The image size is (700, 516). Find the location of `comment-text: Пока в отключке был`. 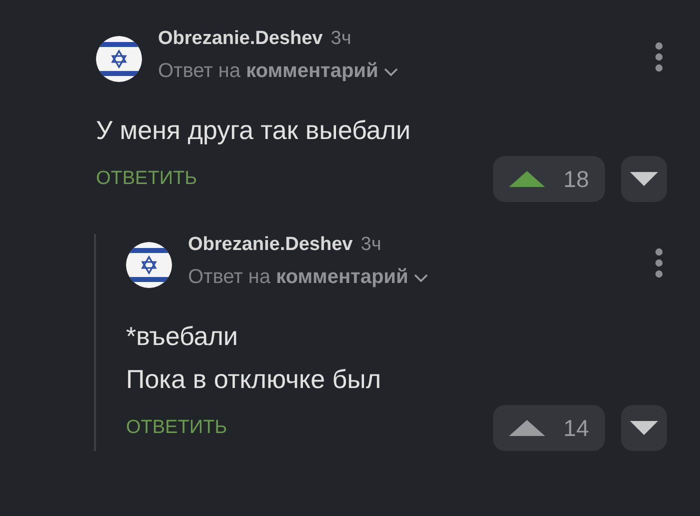

comment-text: Пока в отключке был is located at coordinates (254, 379).